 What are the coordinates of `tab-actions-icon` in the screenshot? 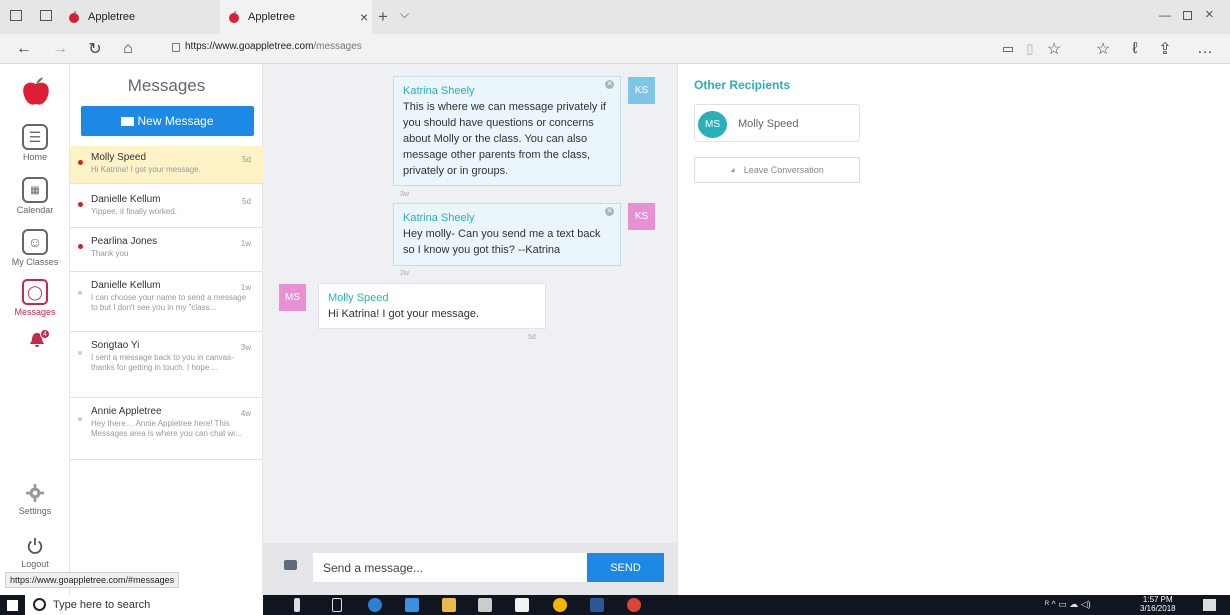 It's located at (16, 15).